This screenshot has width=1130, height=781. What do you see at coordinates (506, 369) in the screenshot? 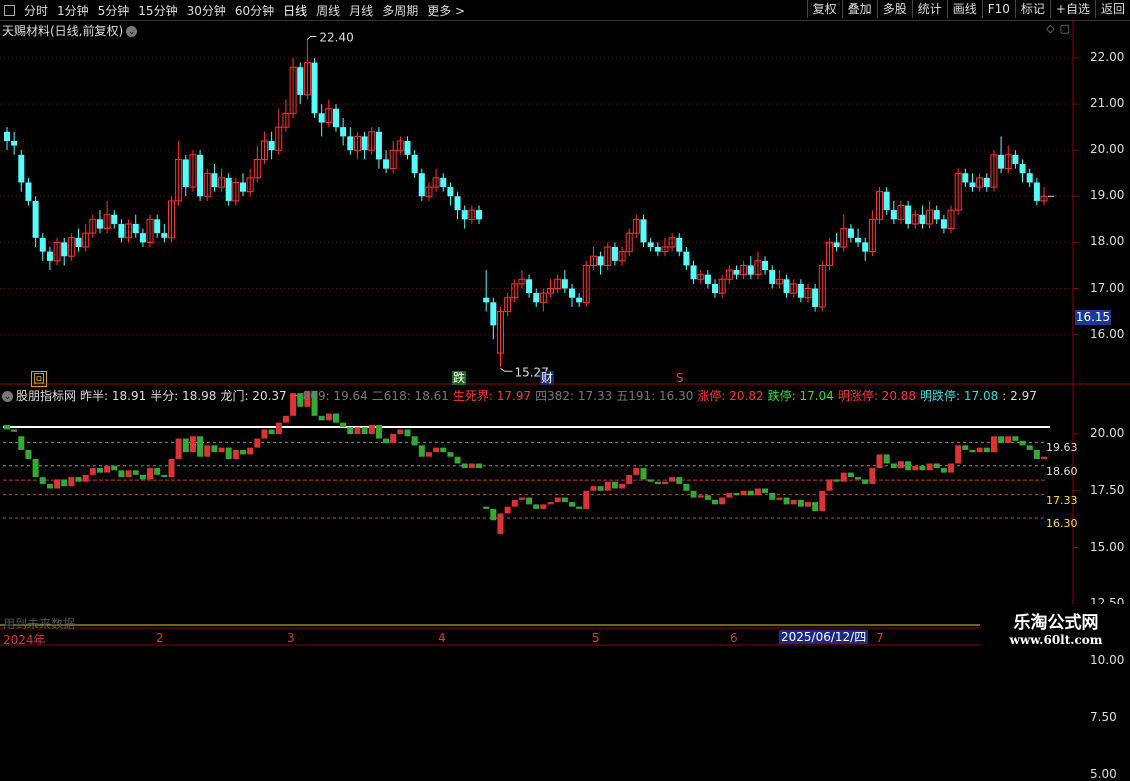
I see `low-pointer` at bounding box center [506, 369].